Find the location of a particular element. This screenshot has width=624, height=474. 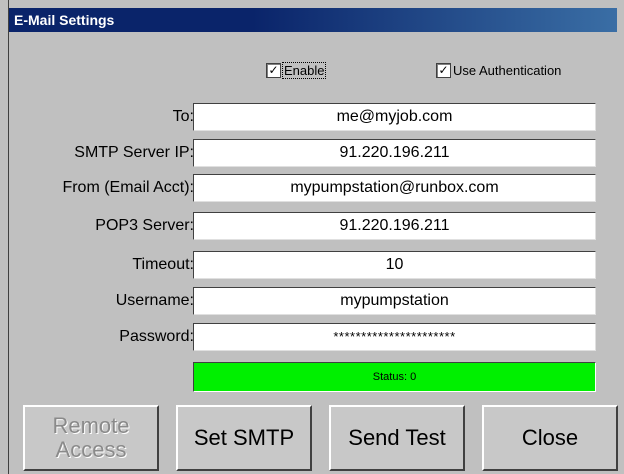

remote-access-button: Remote Access is located at coordinates (91, 438).